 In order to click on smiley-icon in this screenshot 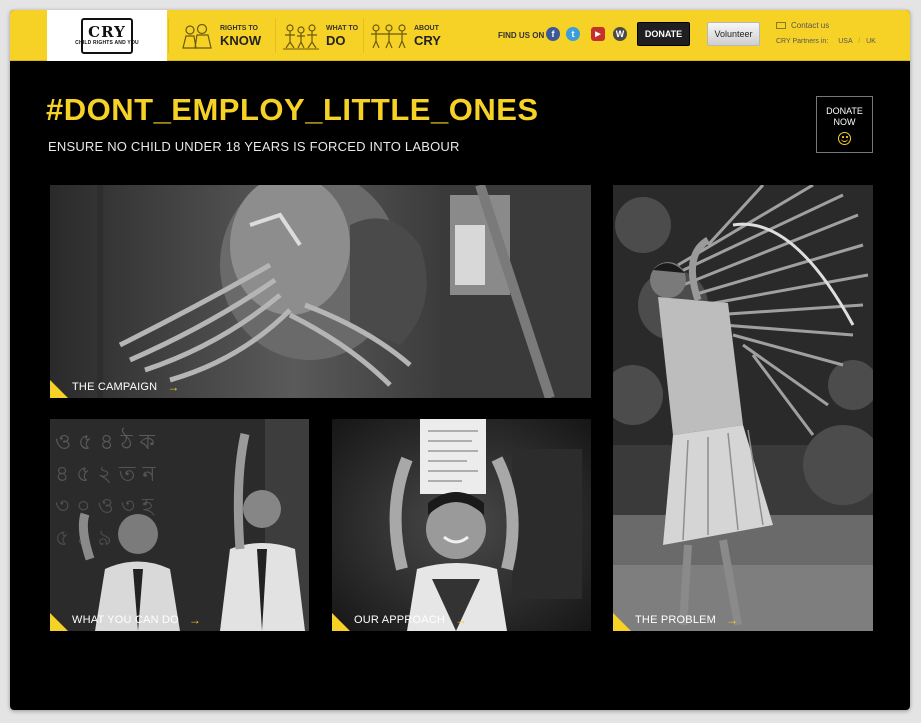, I will do `click(844, 138)`.